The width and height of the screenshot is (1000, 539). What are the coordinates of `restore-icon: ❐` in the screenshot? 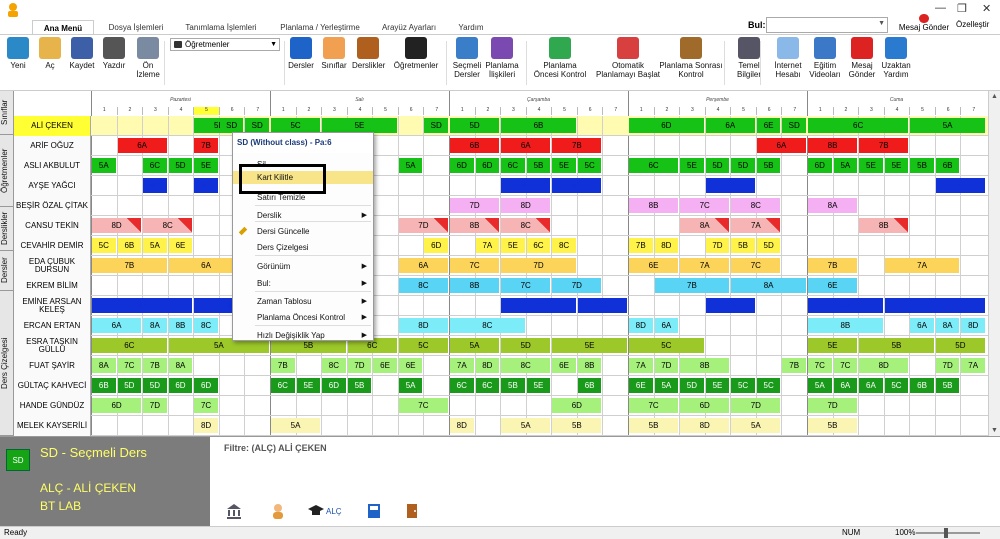 It's located at (962, 8).